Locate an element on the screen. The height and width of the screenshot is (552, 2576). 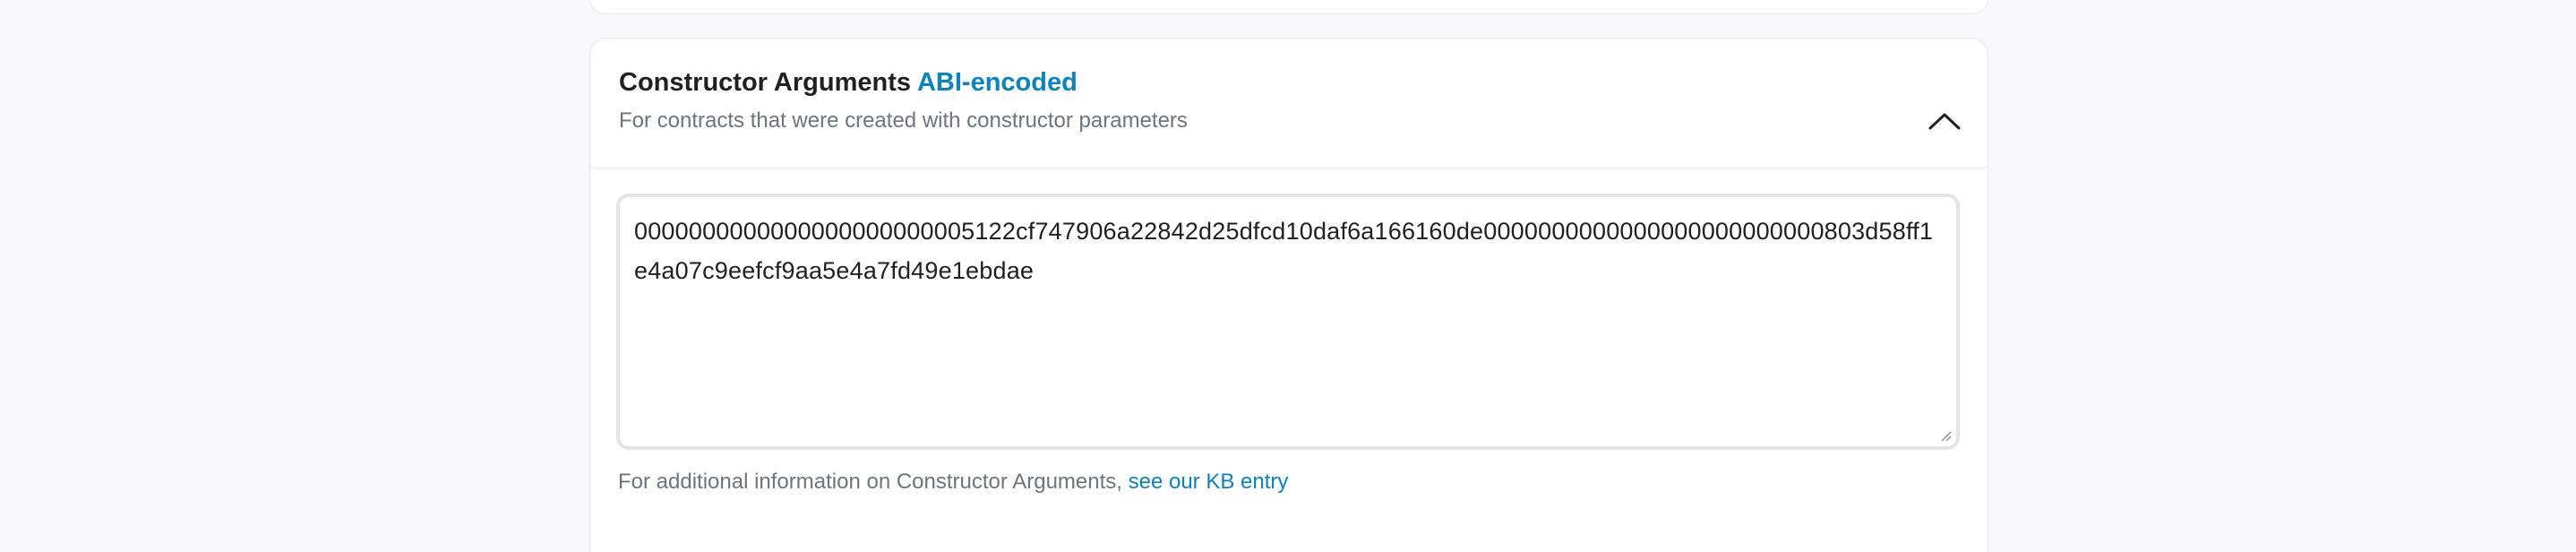
resize-handle-icon is located at coordinates (1945, 435).